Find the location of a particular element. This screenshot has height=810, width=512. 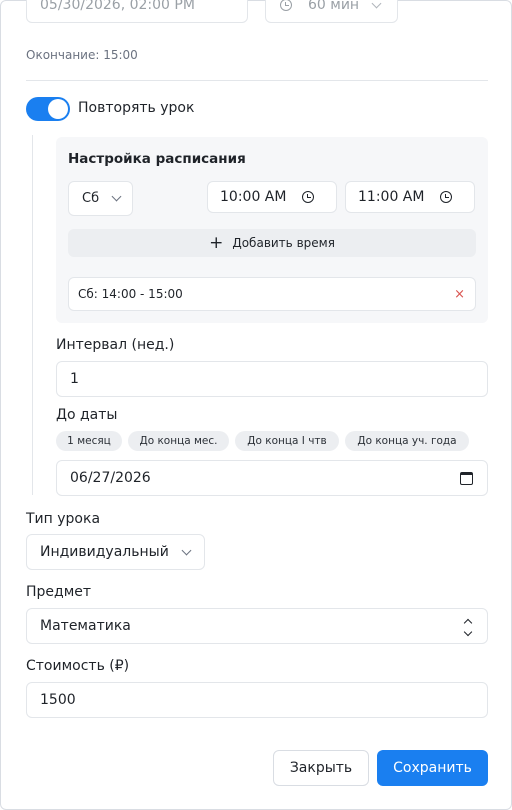

nested-guide-line is located at coordinates (32, 315).